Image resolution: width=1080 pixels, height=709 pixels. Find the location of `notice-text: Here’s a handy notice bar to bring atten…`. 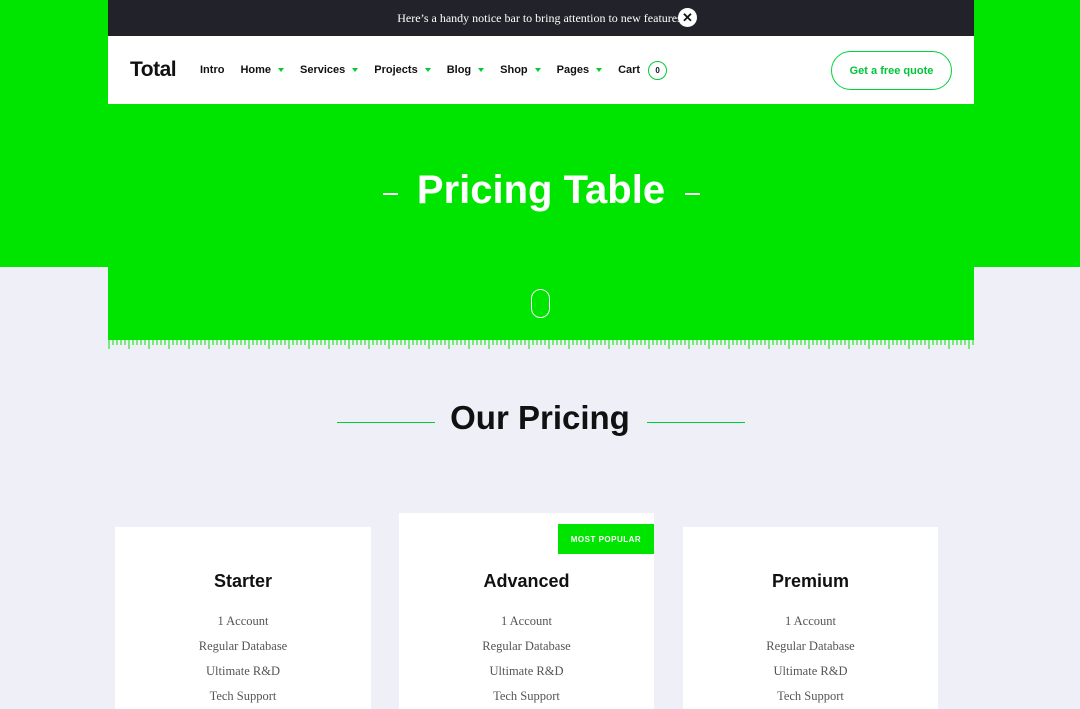

notice-text: Here’s a handy notice bar to bring atten… is located at coordinates (541, 17).